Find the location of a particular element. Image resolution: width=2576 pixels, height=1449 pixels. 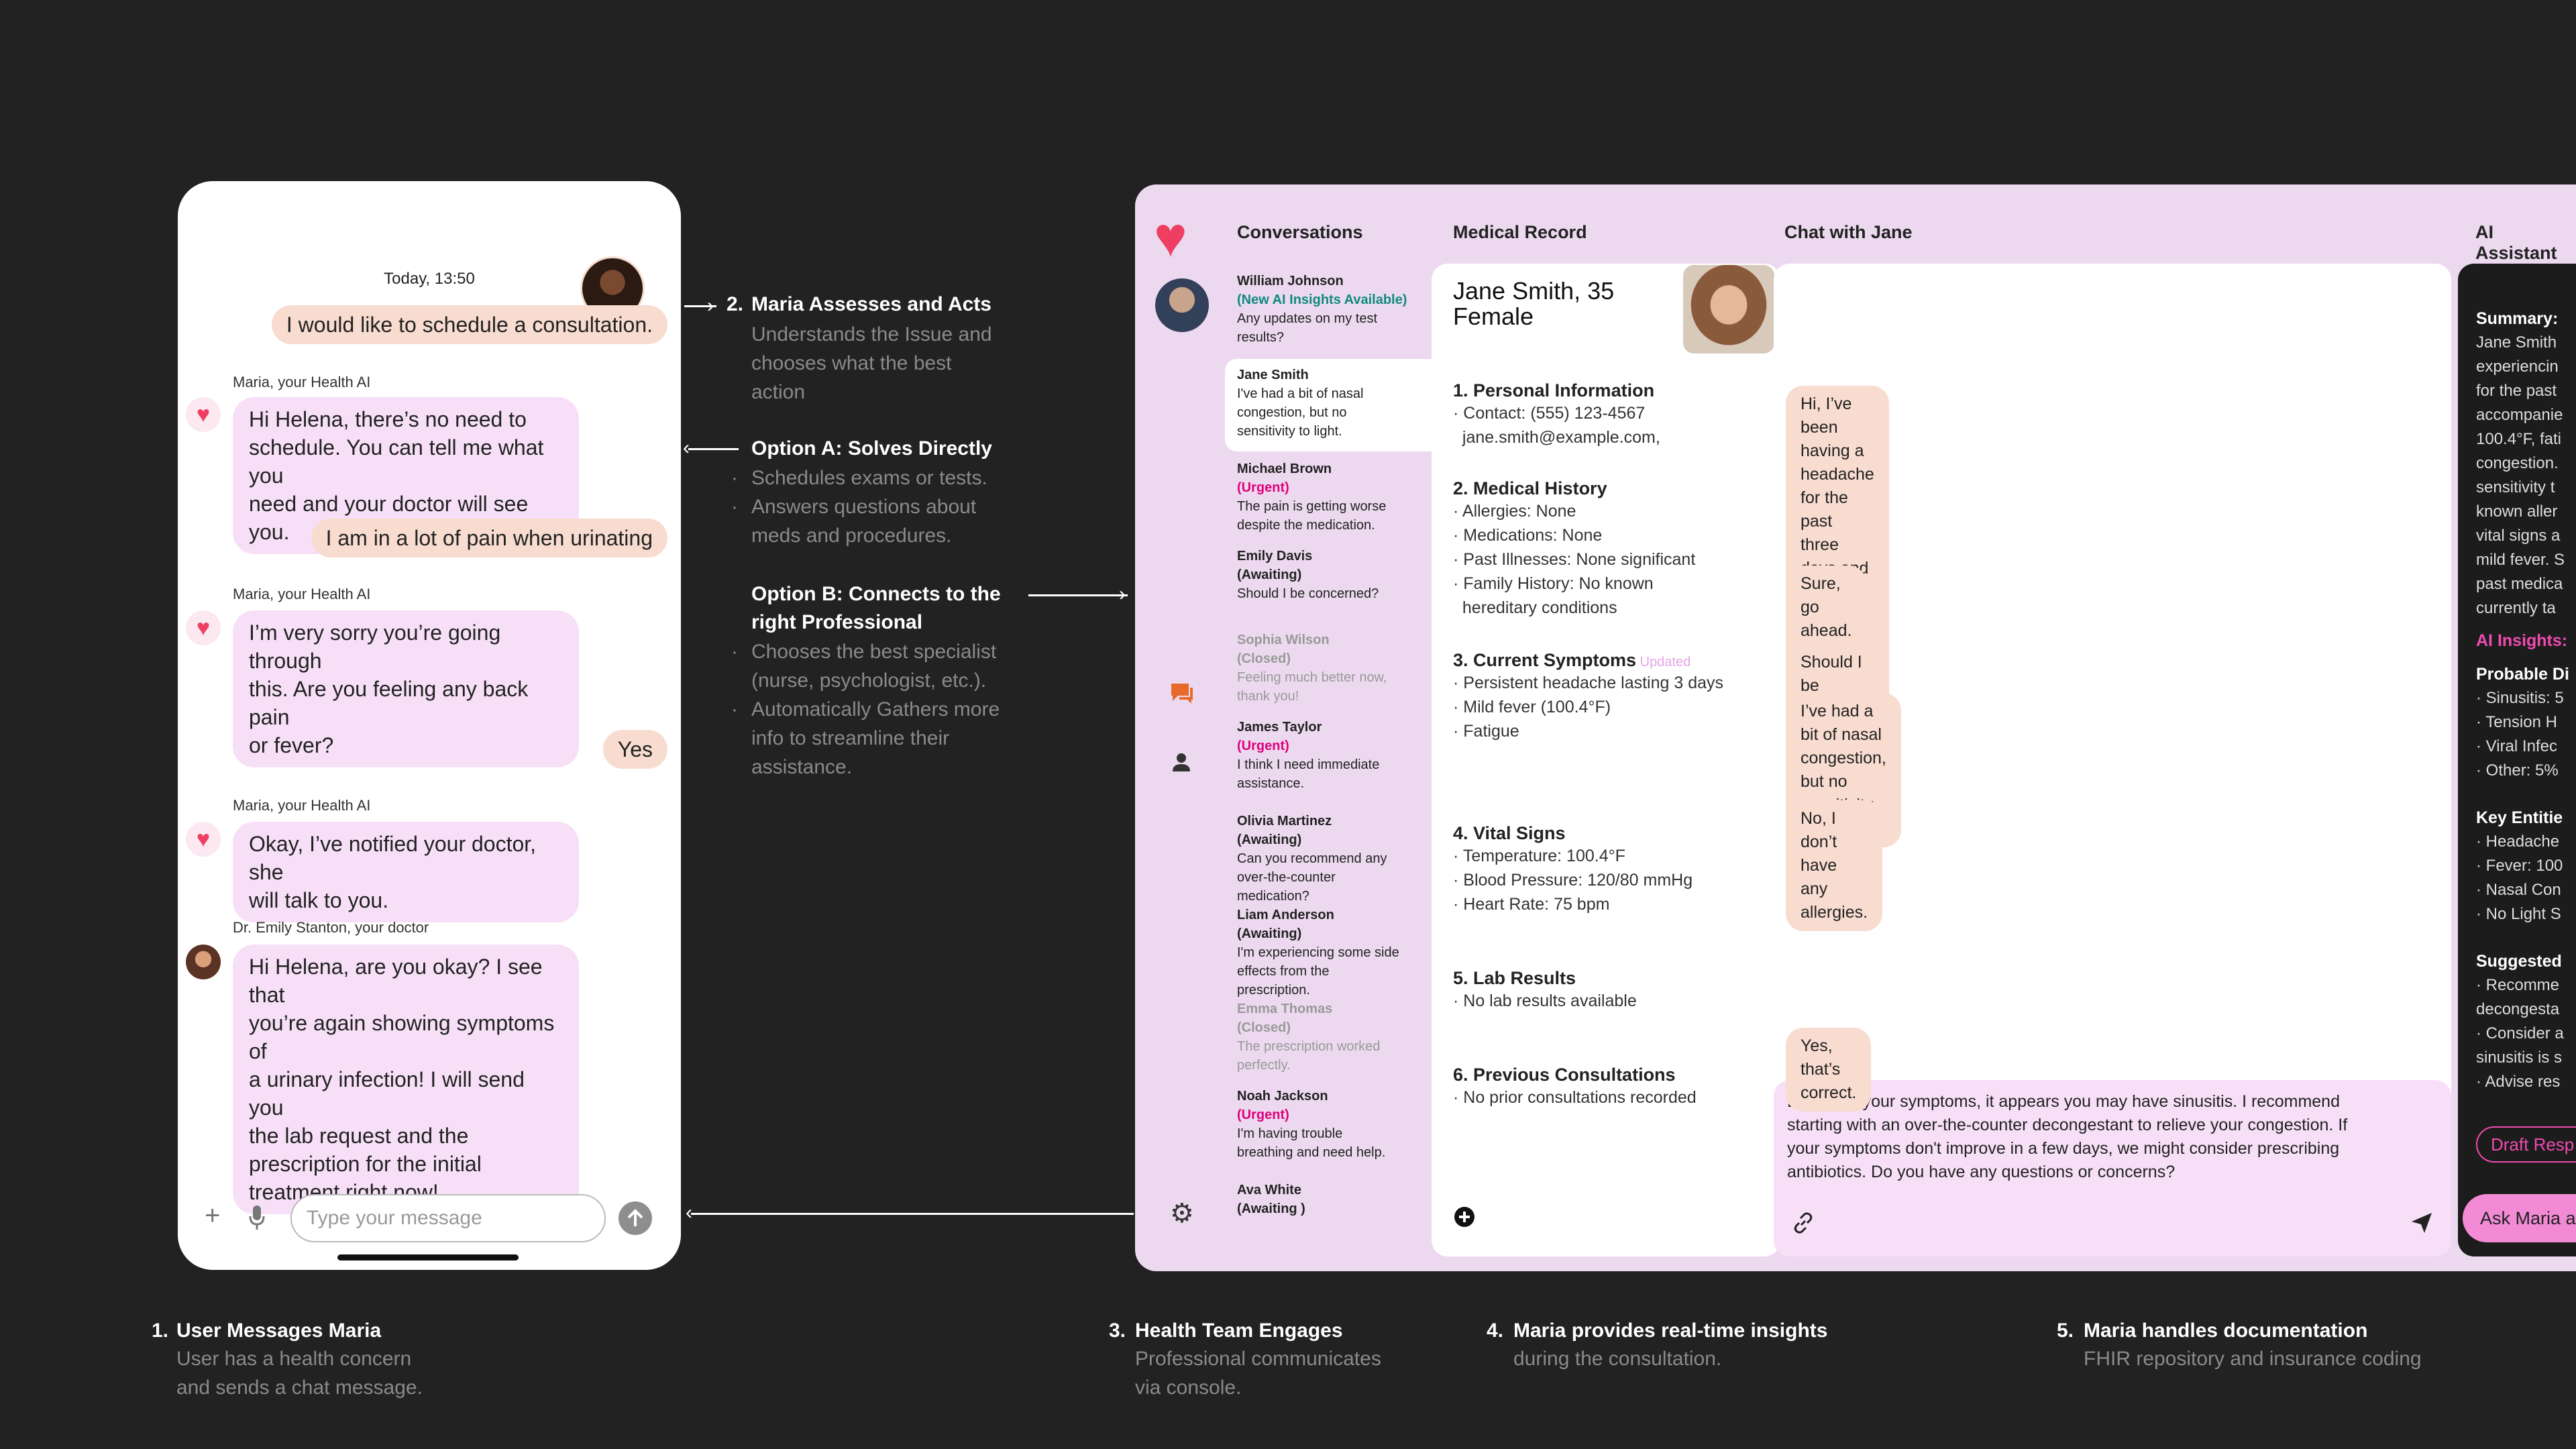

text-line: I’m very sorry you’re going through is located at coordinates (375, 647).